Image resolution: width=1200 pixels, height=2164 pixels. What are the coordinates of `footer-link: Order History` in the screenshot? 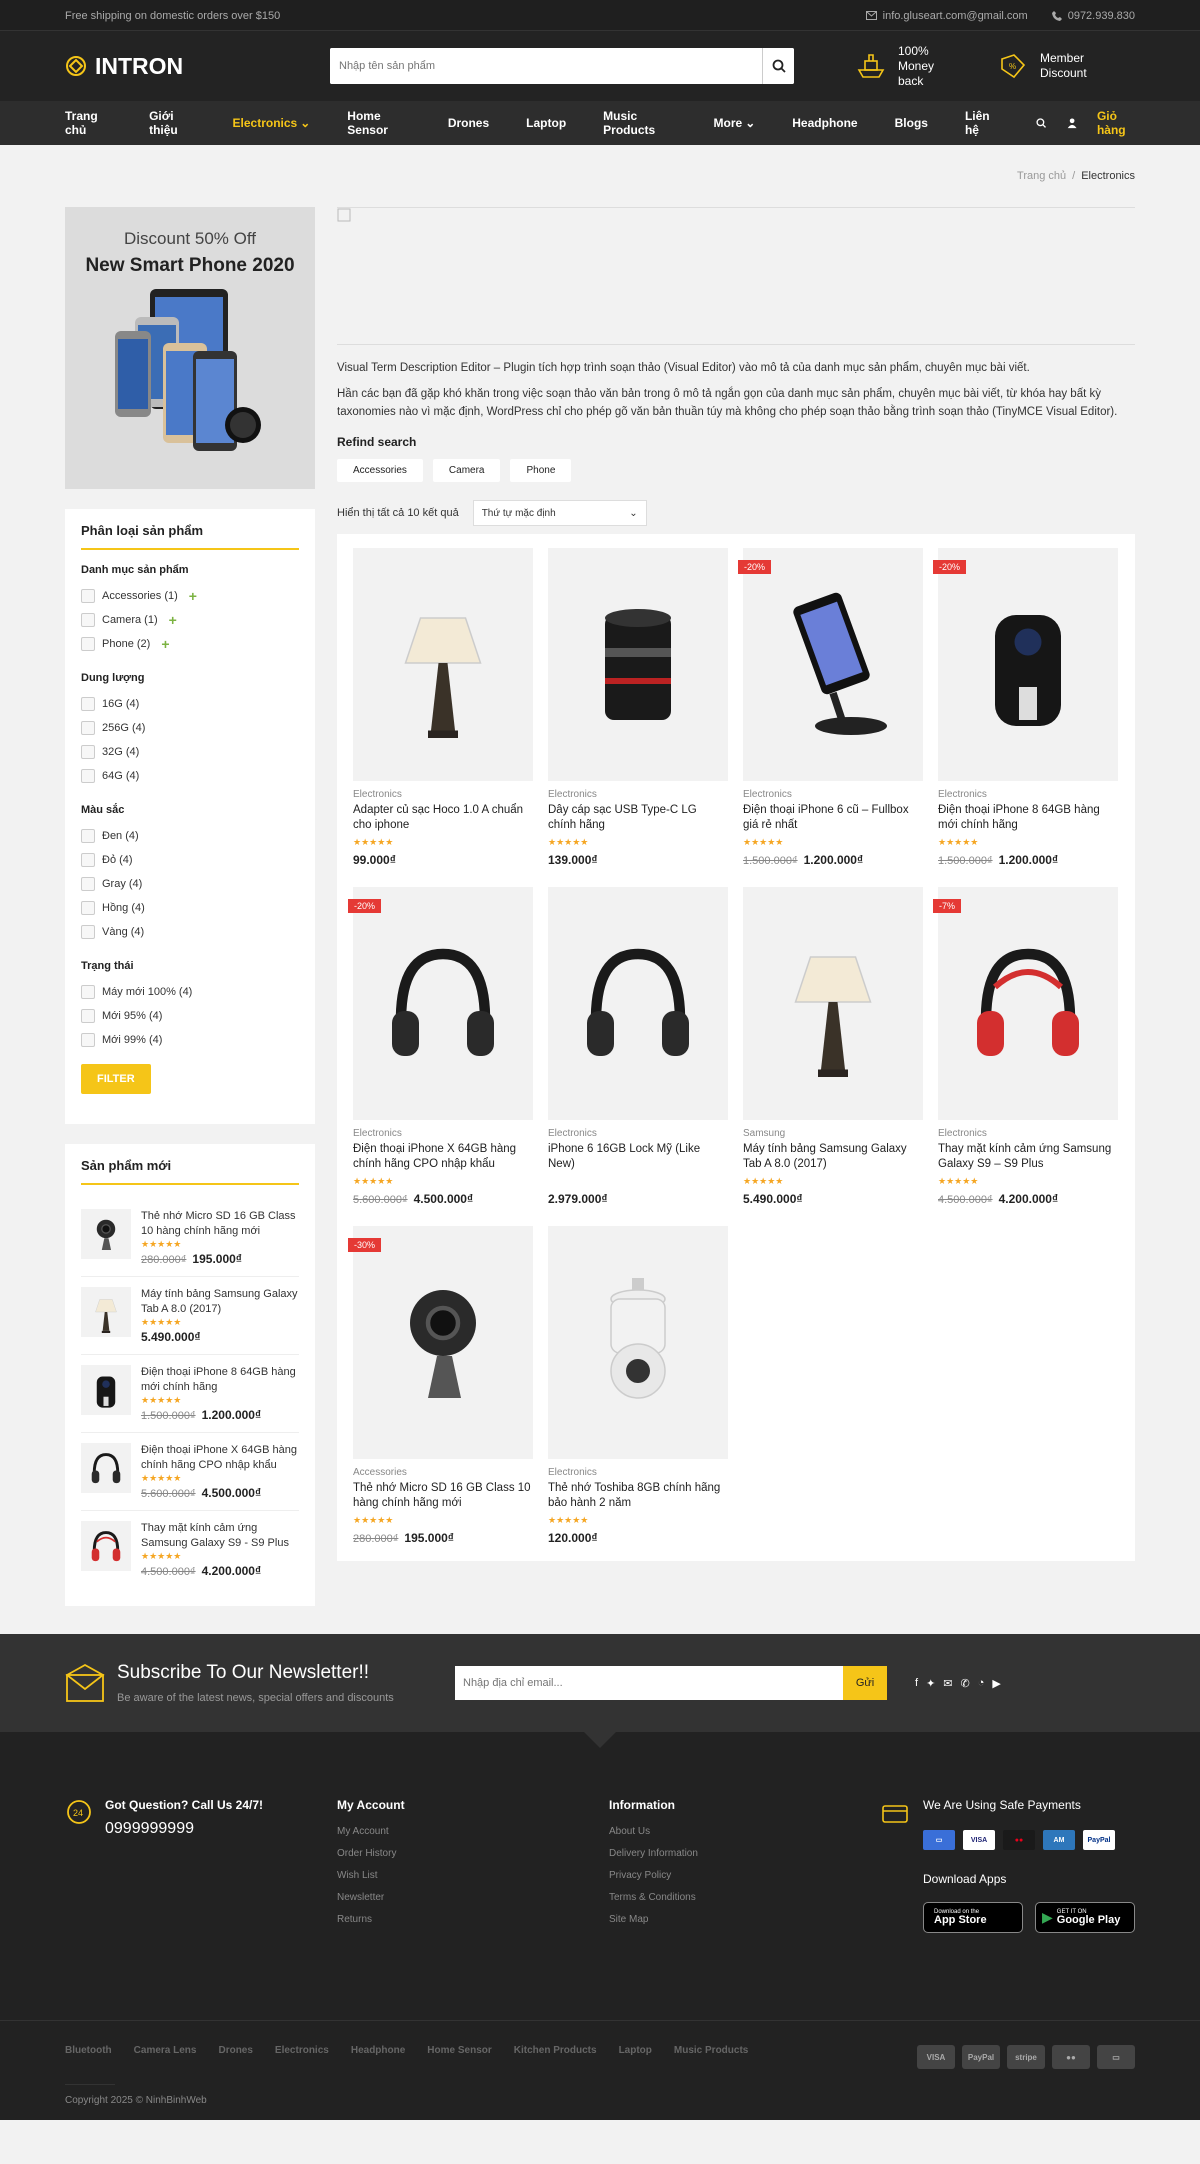 It's located at (473, 1853).